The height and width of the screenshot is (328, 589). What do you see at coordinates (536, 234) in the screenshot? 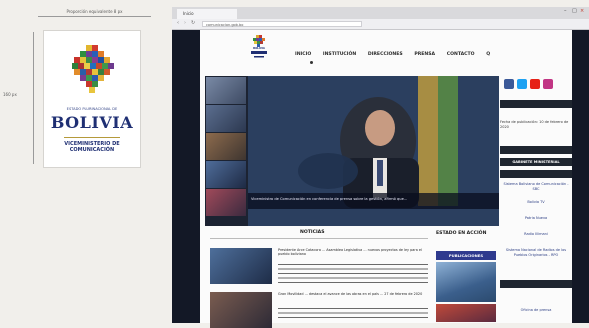
I see `sidebar-link-radio-illimani: Radio Illimani` at bounding box center [536, 234].